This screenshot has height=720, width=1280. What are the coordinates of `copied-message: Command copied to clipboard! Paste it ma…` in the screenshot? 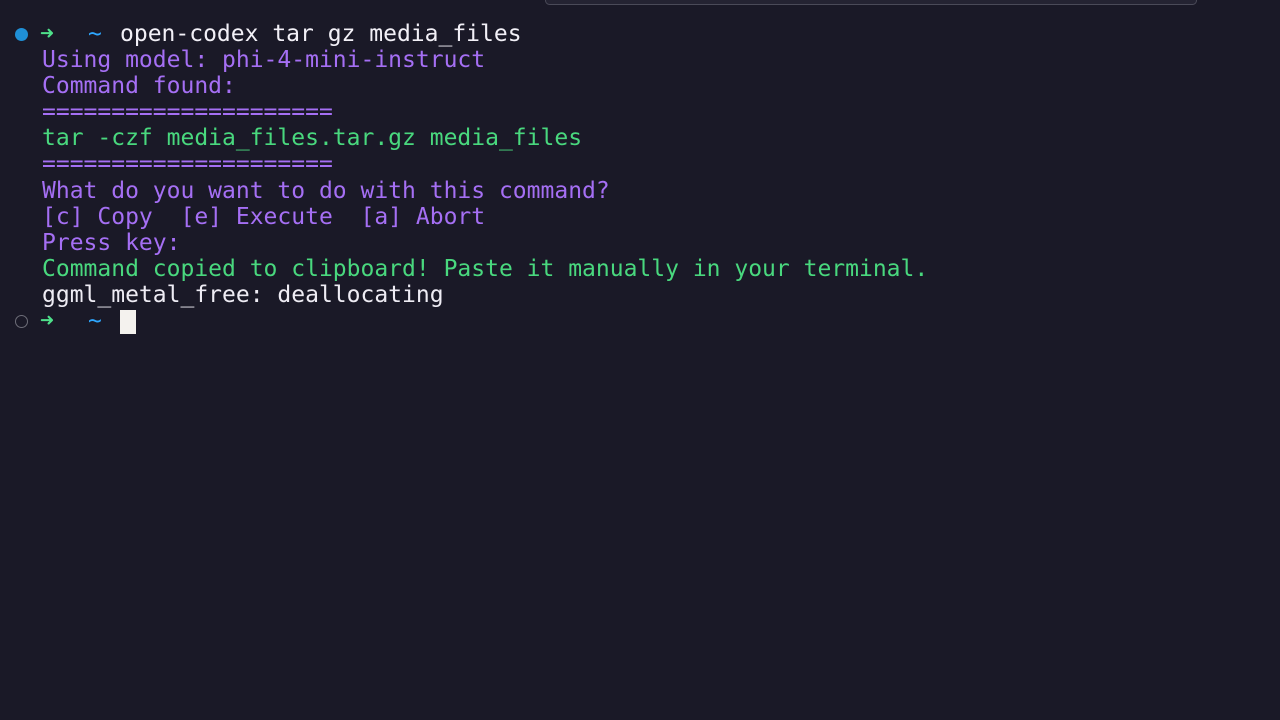 It's located at (485, 268).